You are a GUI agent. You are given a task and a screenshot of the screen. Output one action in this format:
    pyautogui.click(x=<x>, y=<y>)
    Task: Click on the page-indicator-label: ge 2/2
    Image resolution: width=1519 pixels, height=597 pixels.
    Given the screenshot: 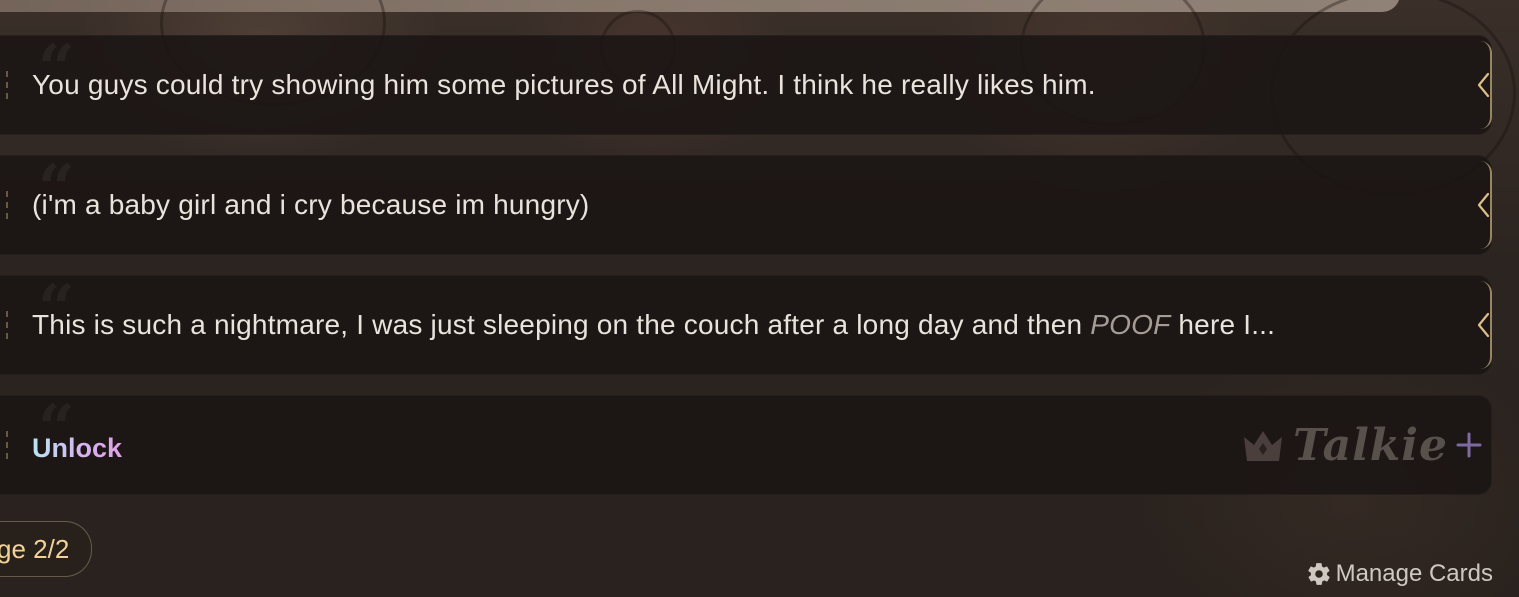 What is the action you would take?
    pyautogui.click(x=35, y=548)
    